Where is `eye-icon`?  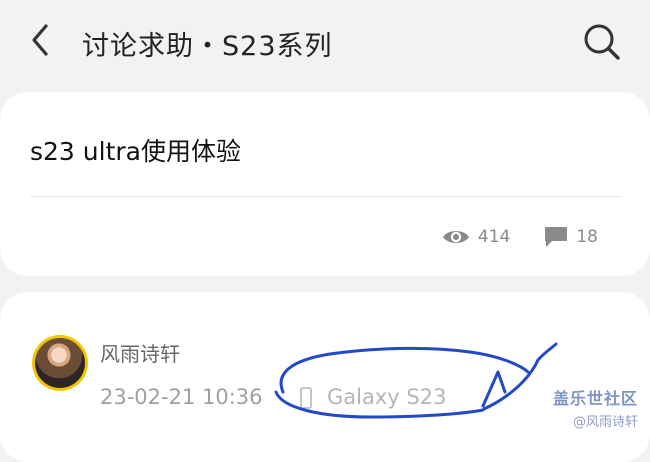
eye-icon is located at coordinates (455, 237).